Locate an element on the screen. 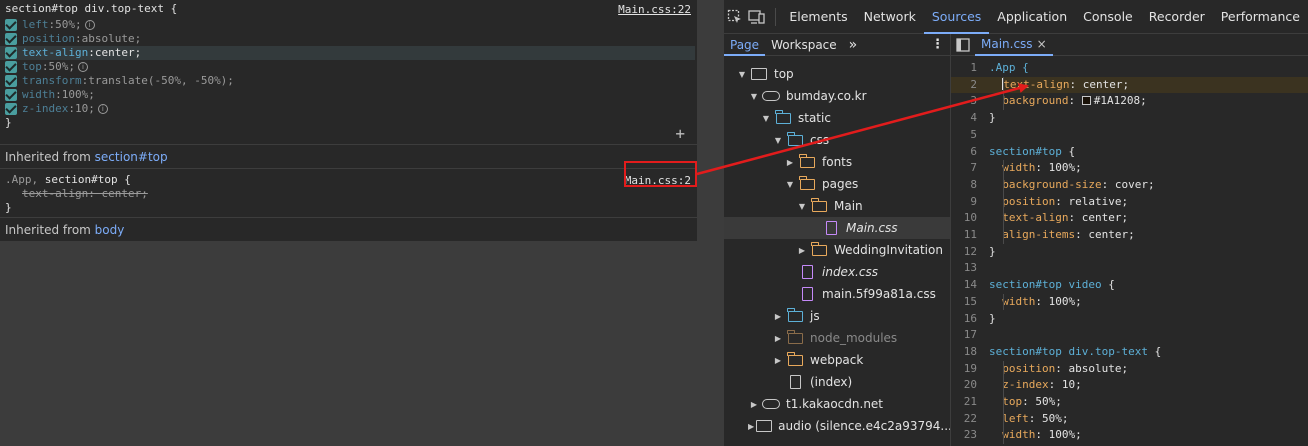 Image resolution: width=1308 pixels, height=446 pixels. line-number: 6 is located at coordinates (973, 151).